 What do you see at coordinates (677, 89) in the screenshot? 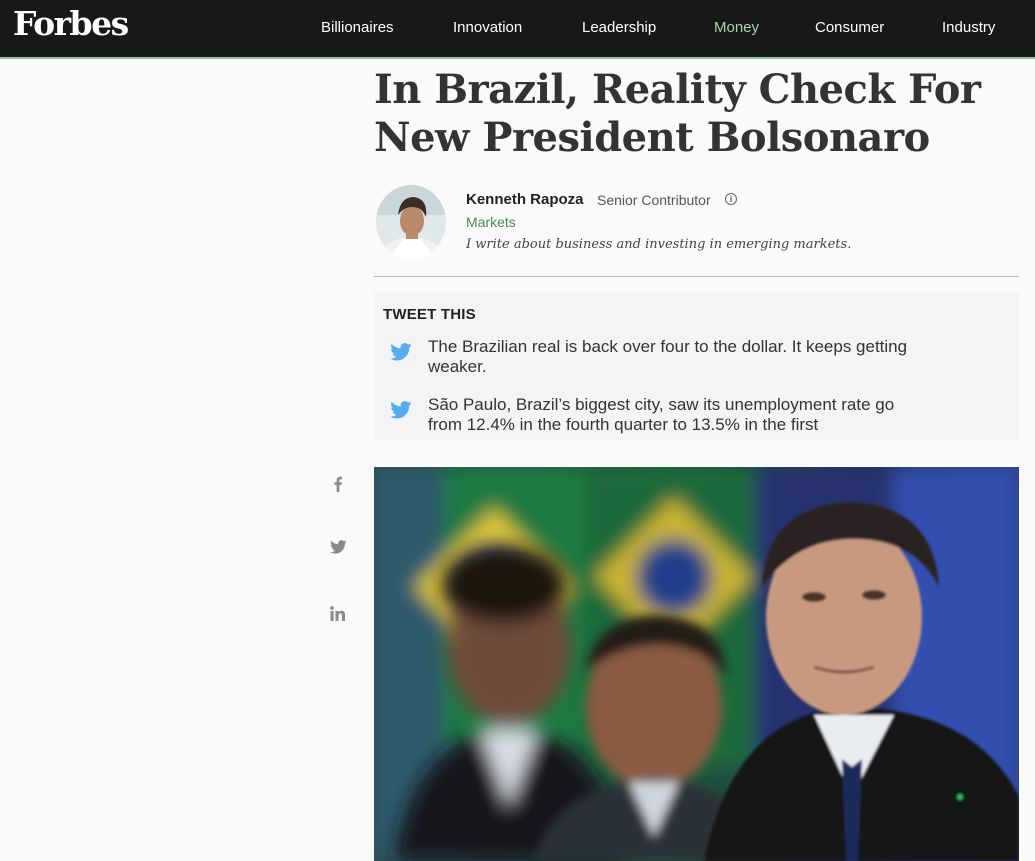
I see `headline-line-1: In Brazil, Reality Check For` at bounding box center [677, 89].